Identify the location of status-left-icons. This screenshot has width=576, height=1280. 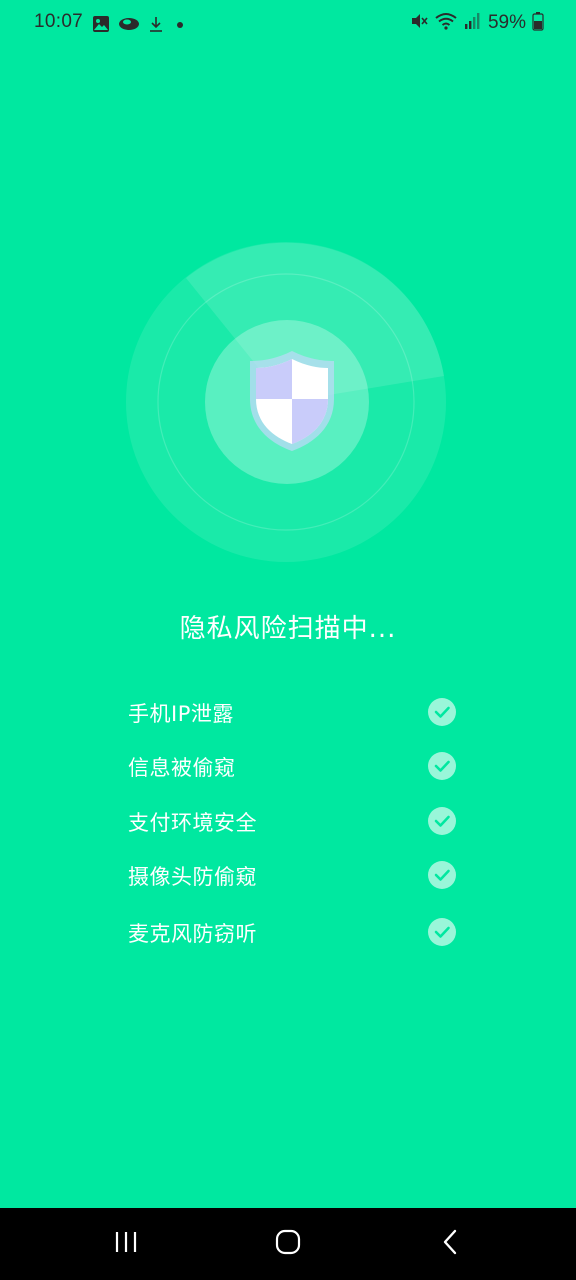
(140, 24).